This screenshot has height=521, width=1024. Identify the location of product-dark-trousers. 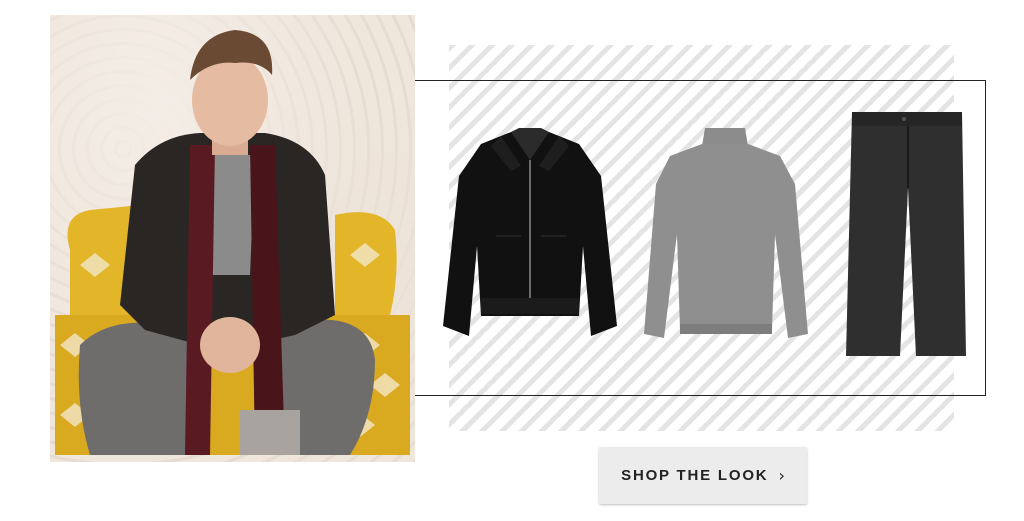
(906, 234).